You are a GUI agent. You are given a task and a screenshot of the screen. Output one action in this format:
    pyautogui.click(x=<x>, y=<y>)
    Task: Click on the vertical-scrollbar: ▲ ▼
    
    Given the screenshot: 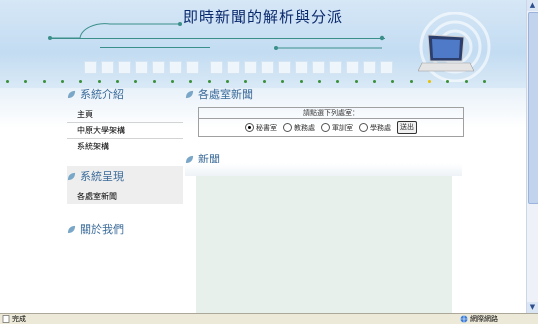 What is the action you would take?
    pyautogui.click(x=532, y=156)
    